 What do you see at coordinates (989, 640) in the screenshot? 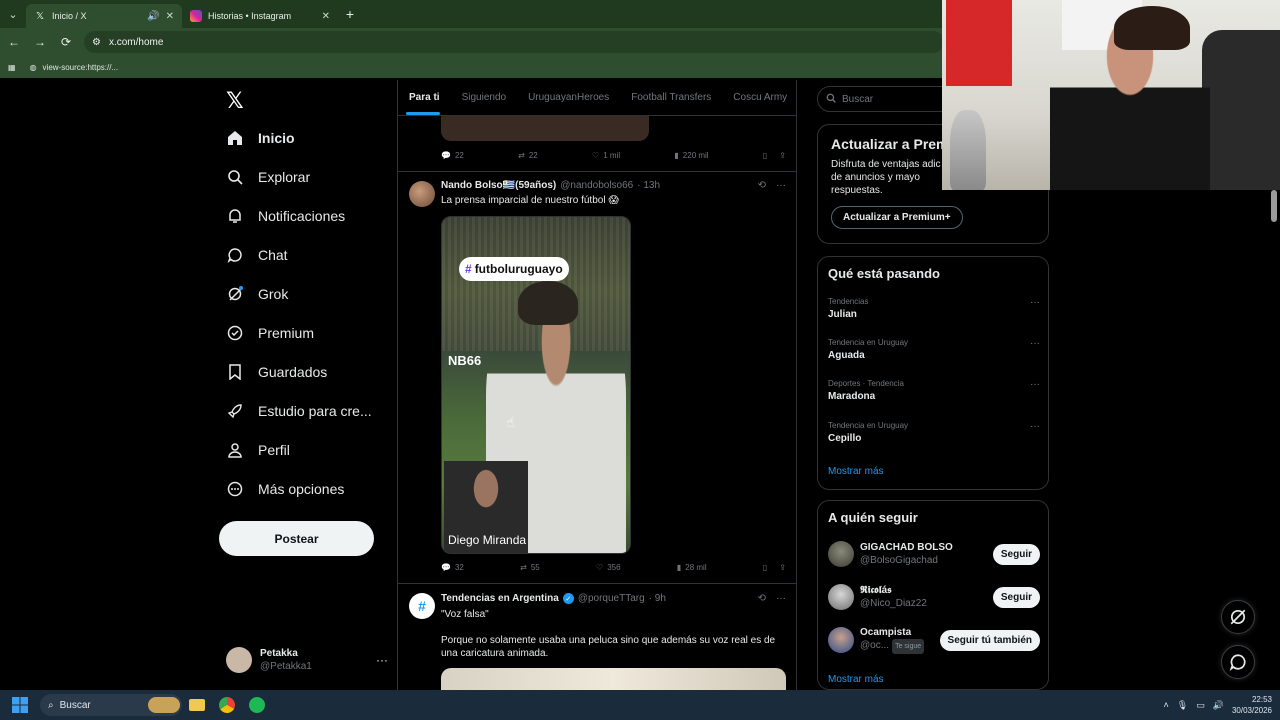
I see `follow-back-button: Seguir tú también` at bounding box center [989, 640].